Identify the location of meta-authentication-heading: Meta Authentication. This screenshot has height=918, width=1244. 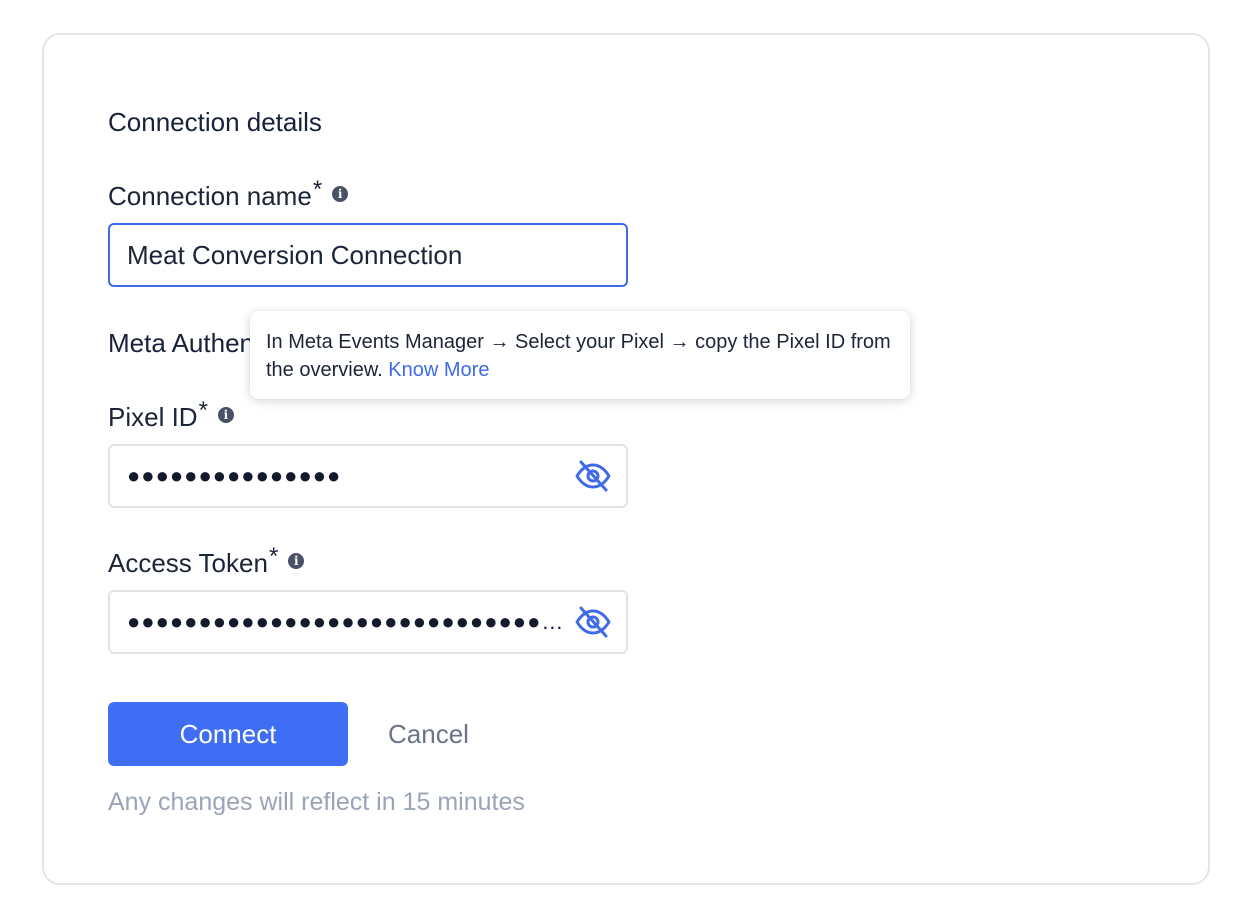
(179, 343).